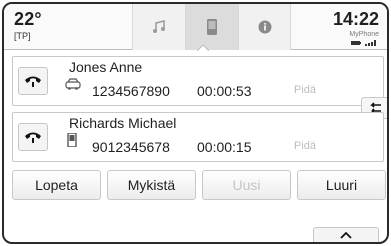  What do you see at coordinates (151, 185) in the screenshot?
I see `mute-button: Mykistä` at bounding box center [151, 185].